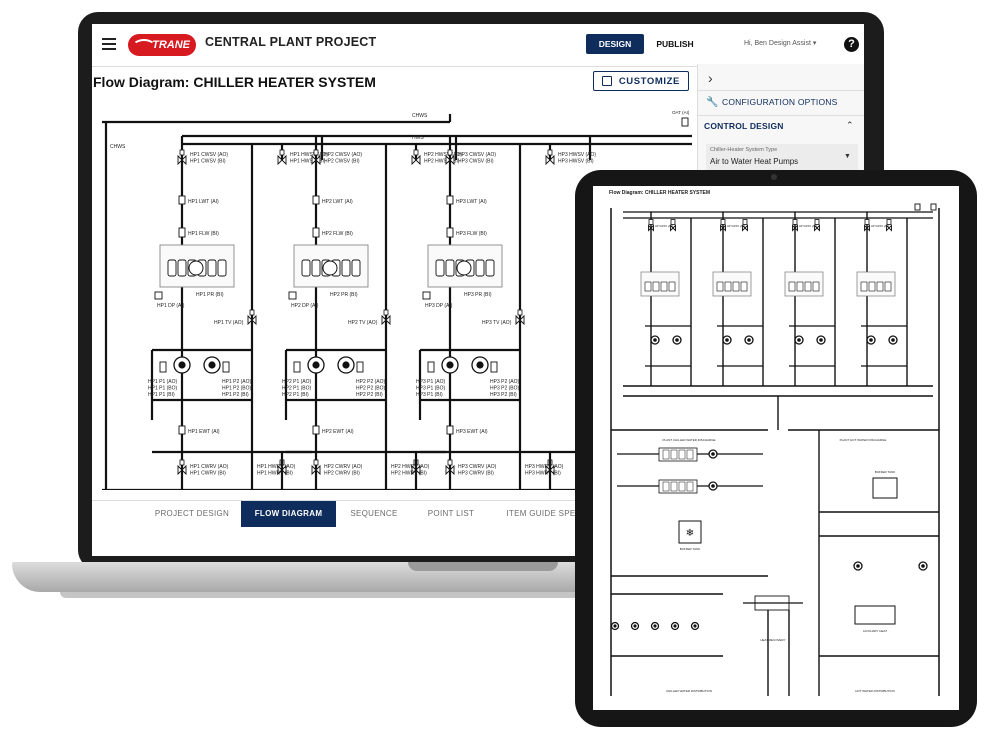  Describe the element at coordinates (850, 125) in the screenshot. I see `chevron-up-icon: ⌃` at that location.